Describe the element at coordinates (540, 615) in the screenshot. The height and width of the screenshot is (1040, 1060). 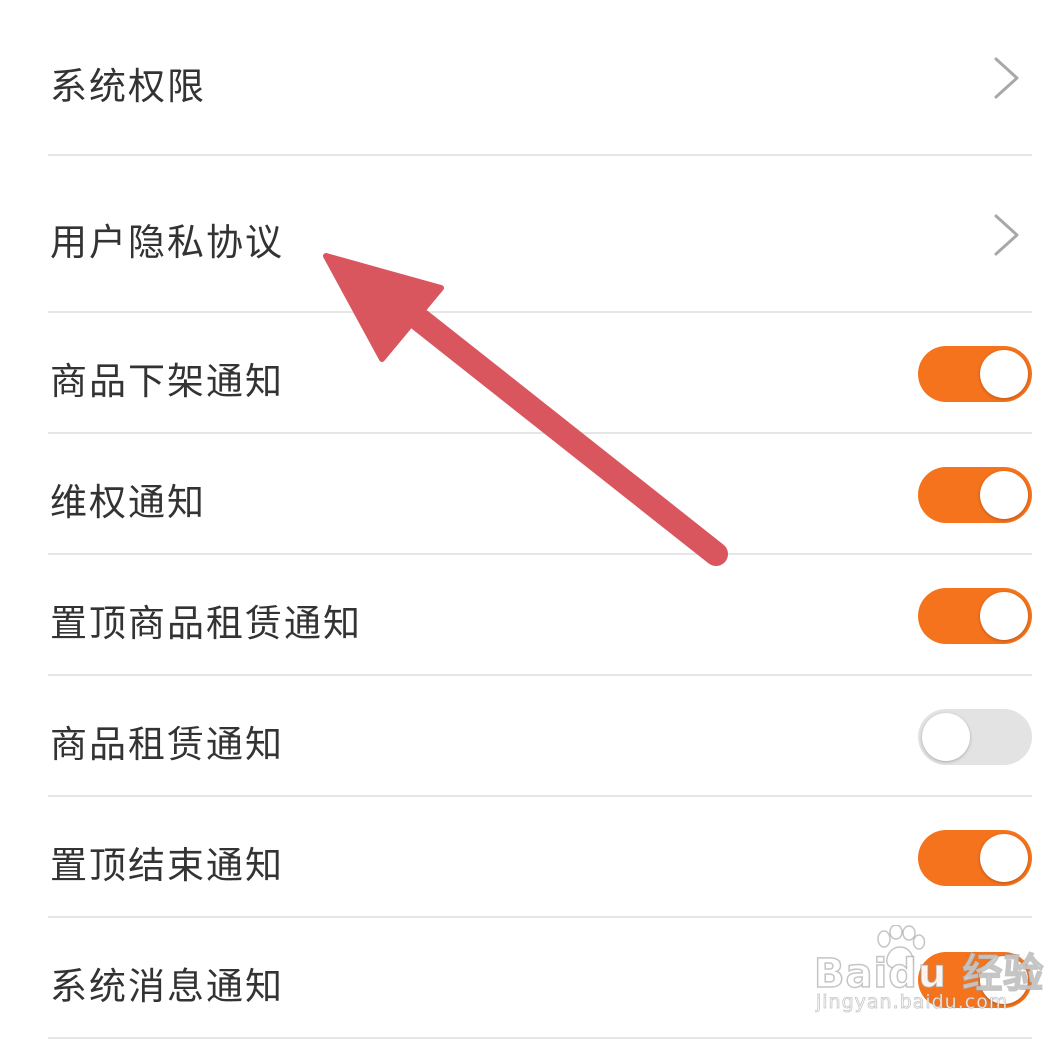
I see `settings-row-pinned-rental-notice: 置顶商品租赁通知` at that location.